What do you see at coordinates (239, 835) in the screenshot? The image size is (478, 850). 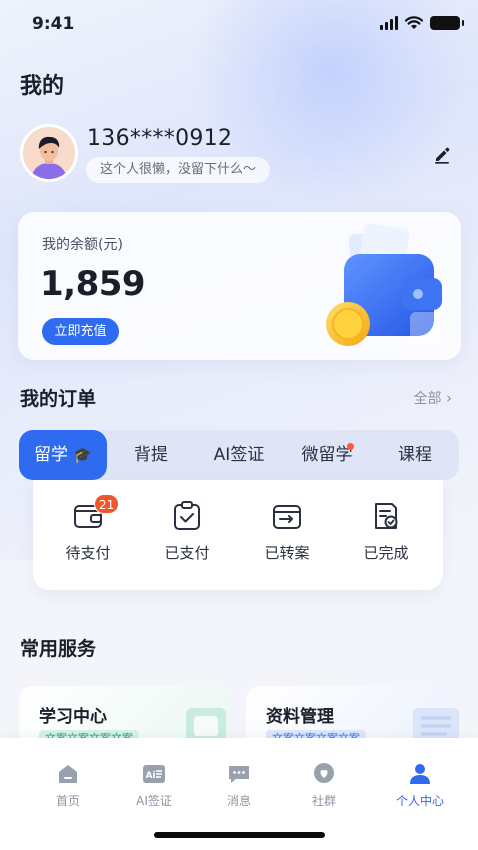 I see `home-indicator` at bounding box center [239, 835].